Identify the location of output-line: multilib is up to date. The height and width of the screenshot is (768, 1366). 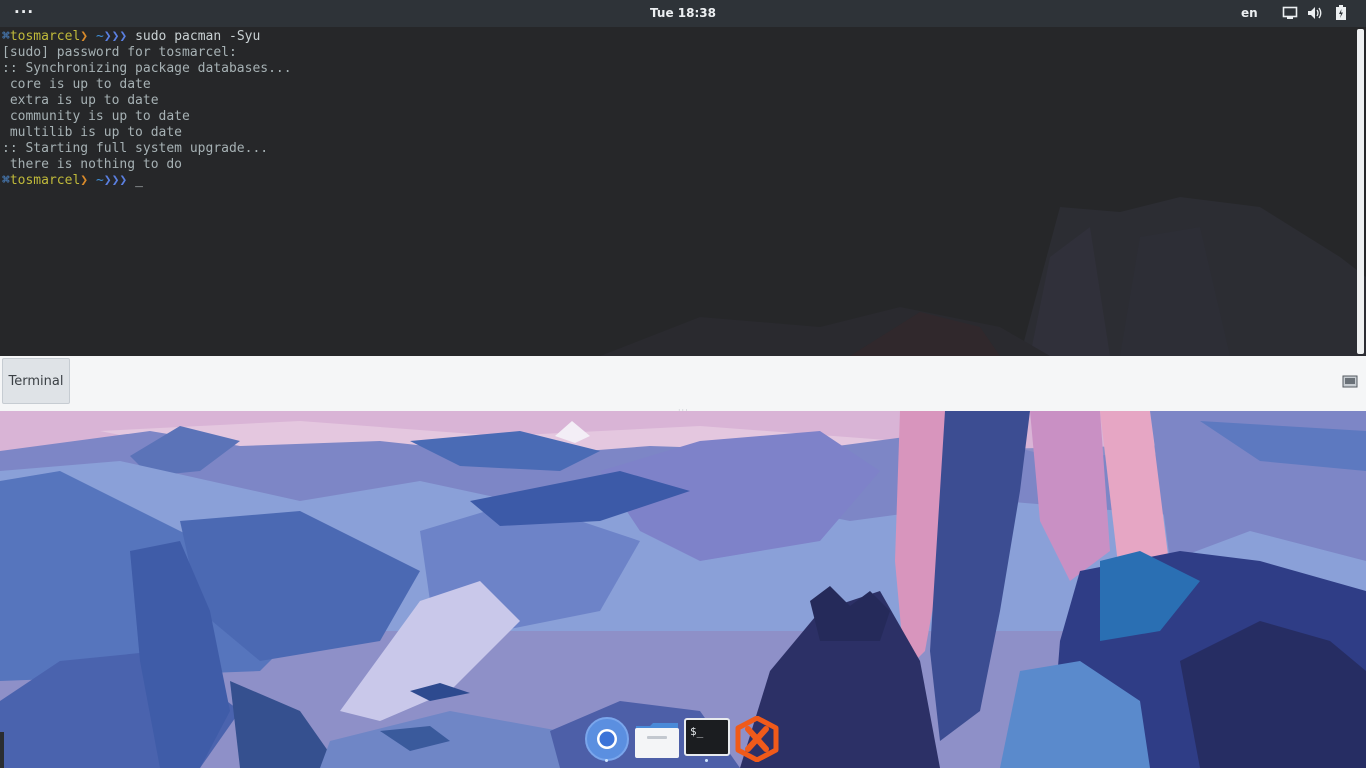
(92, 132).